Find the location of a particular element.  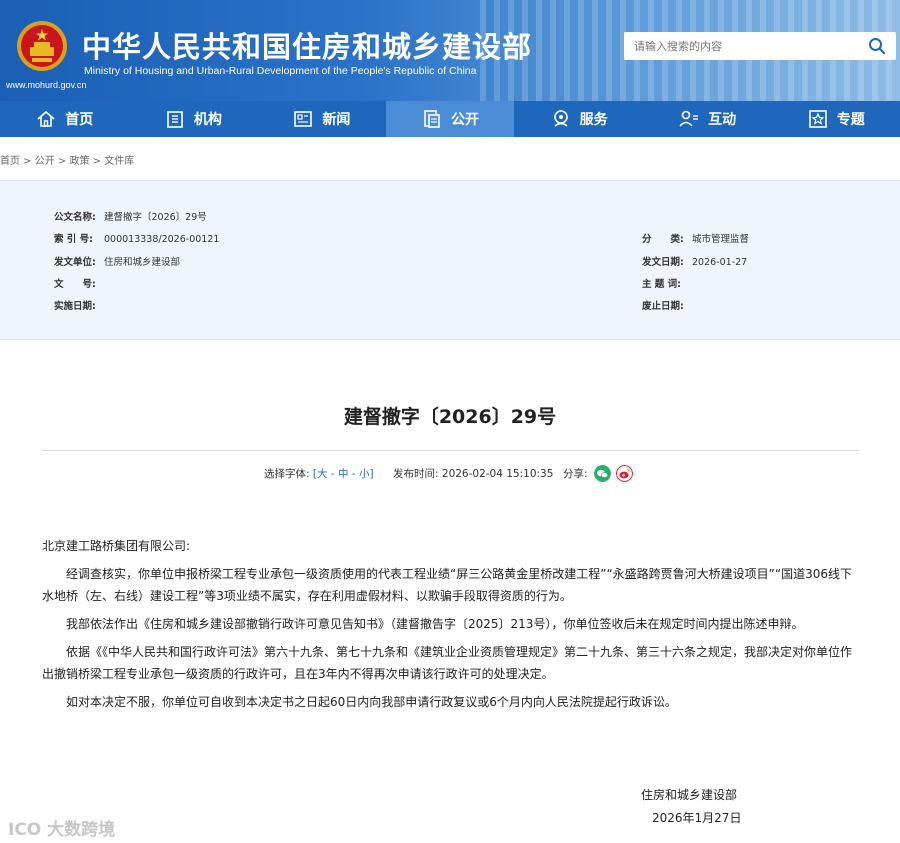

watermark: ICO 大数跨境 is located at coordinates (61, 827).